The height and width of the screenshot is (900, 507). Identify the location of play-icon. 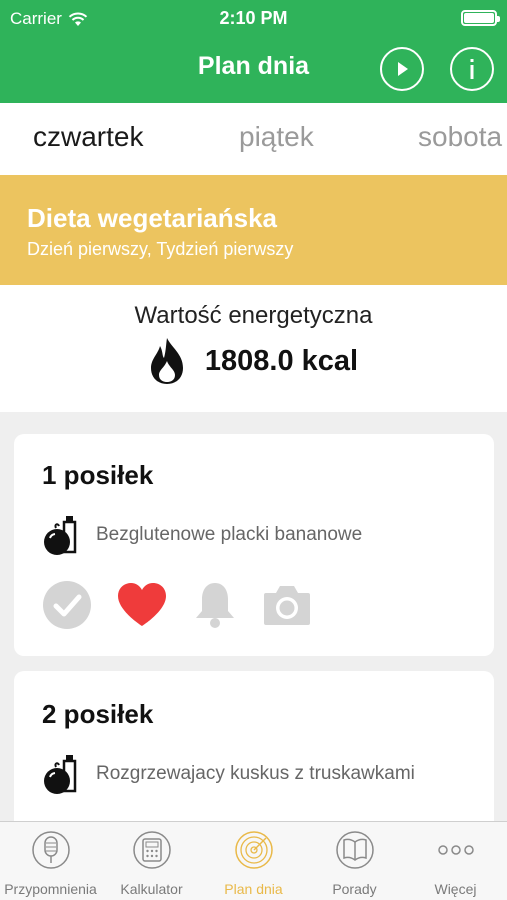
(403, 69).